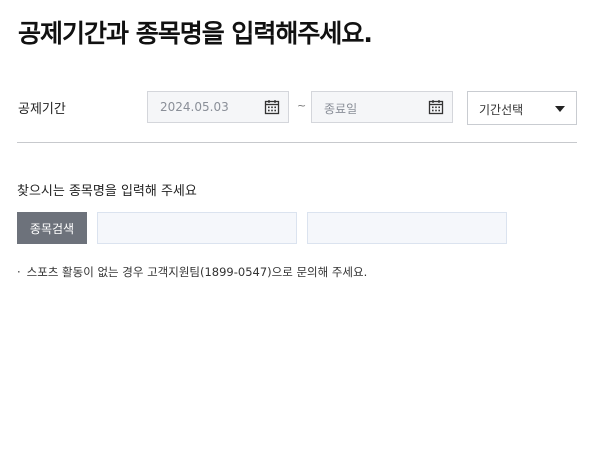 The height and width of the screenshot is (470, 603). What do you see at coordinates (382, 107) in the screenshot?
I see `end-date-input: 종료일` at bounding box center [382, 107].